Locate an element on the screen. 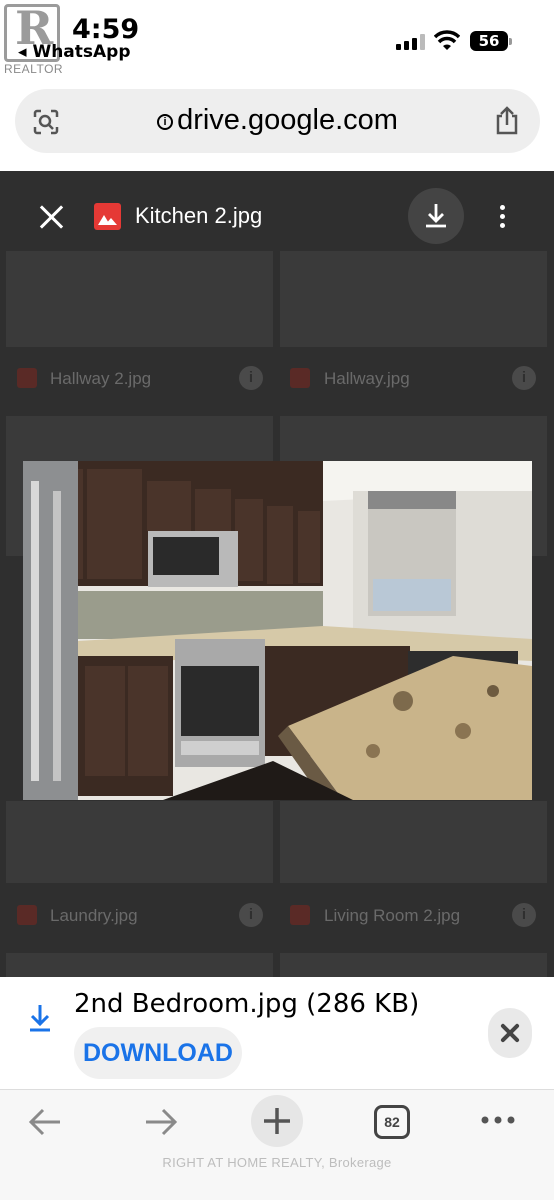 The image size is (554, 1200). plus-icon is located at coordinates (277, 1121).